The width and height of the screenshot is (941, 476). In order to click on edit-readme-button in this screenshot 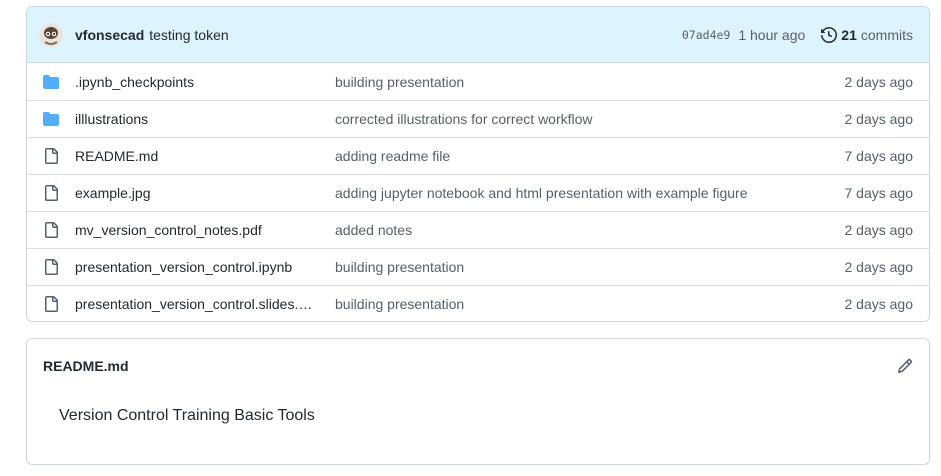, I will do `click(905, 366)`.